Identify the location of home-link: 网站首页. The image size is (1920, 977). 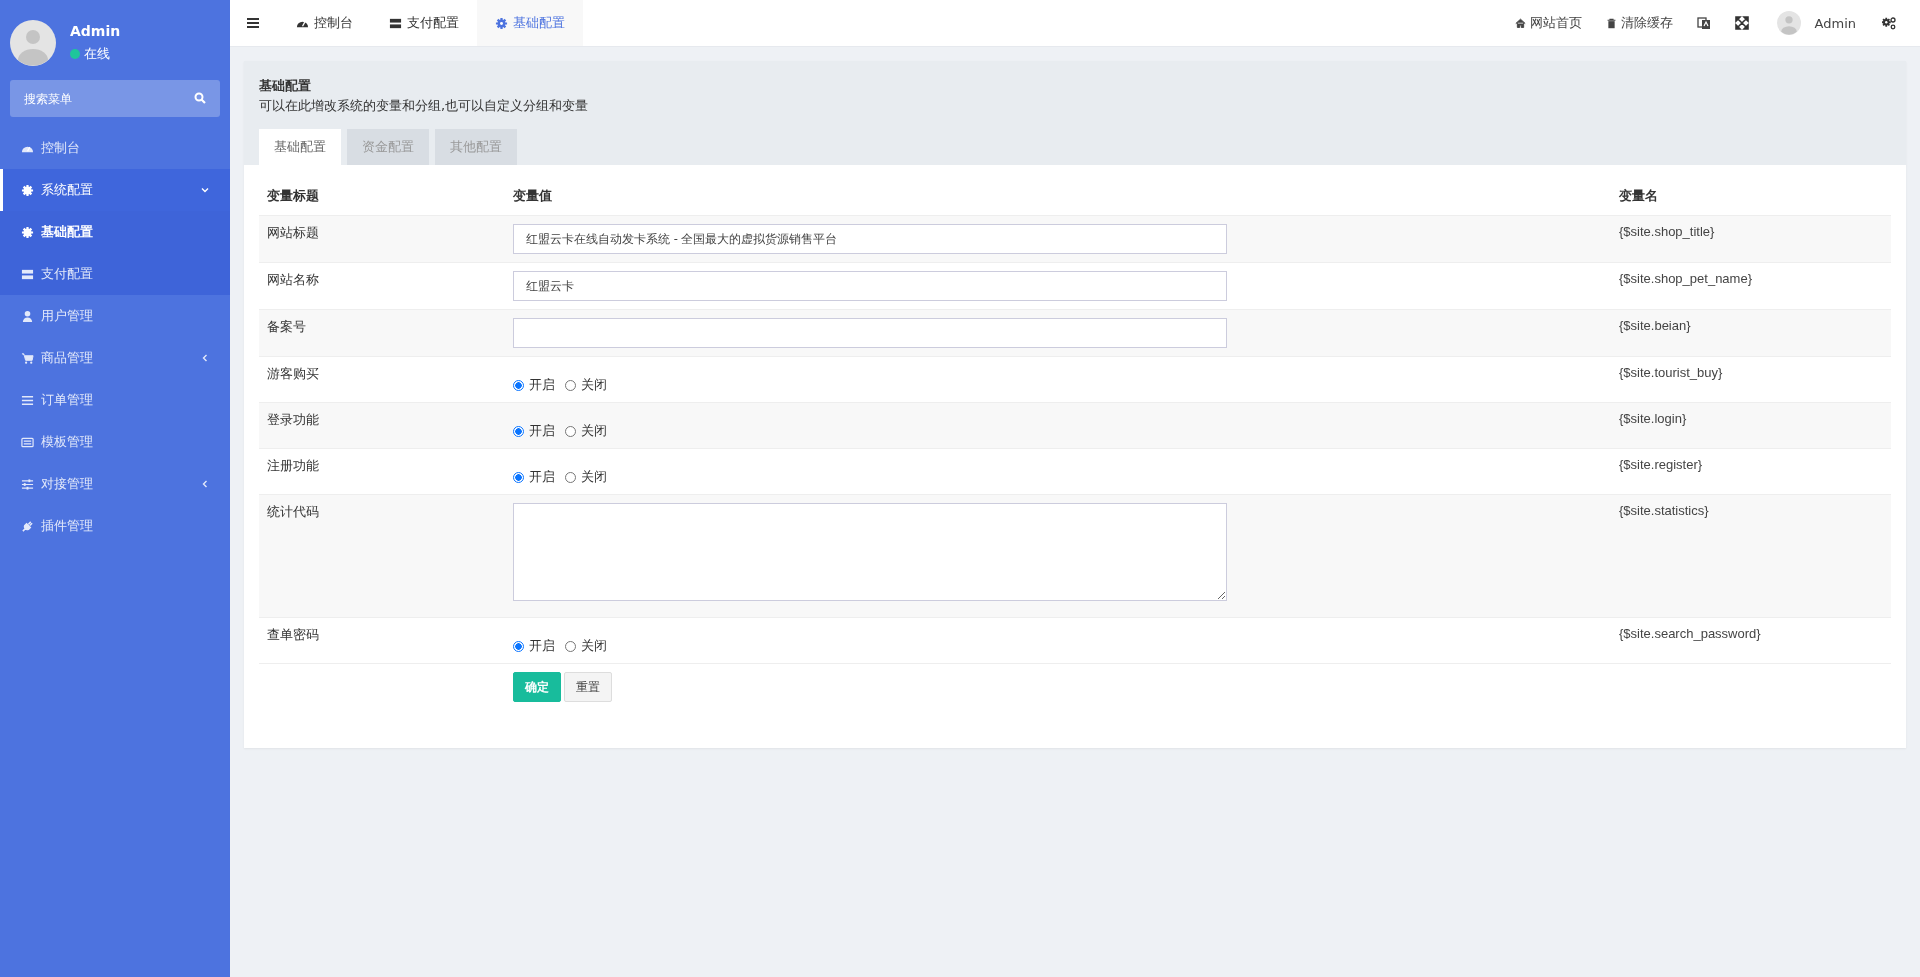
(1548, 23).